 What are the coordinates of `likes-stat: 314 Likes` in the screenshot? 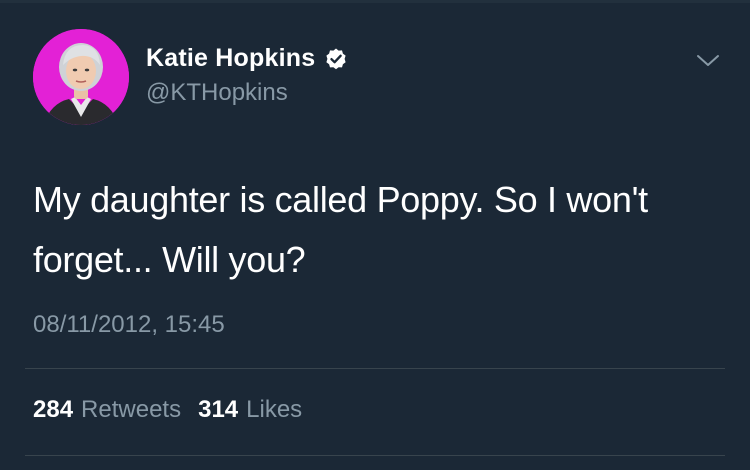 It's located at (250, 410).